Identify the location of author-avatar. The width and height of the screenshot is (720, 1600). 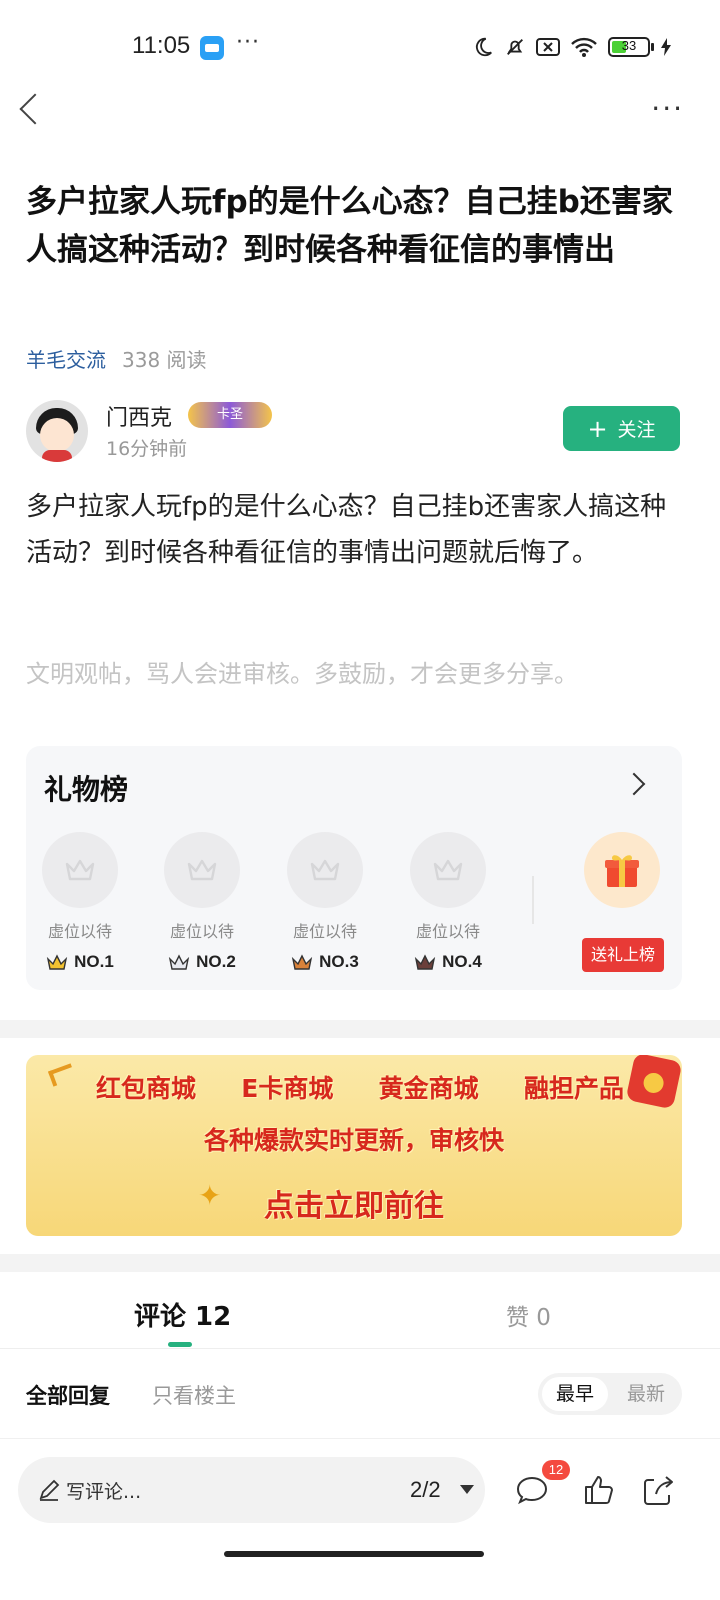
(57, 431).